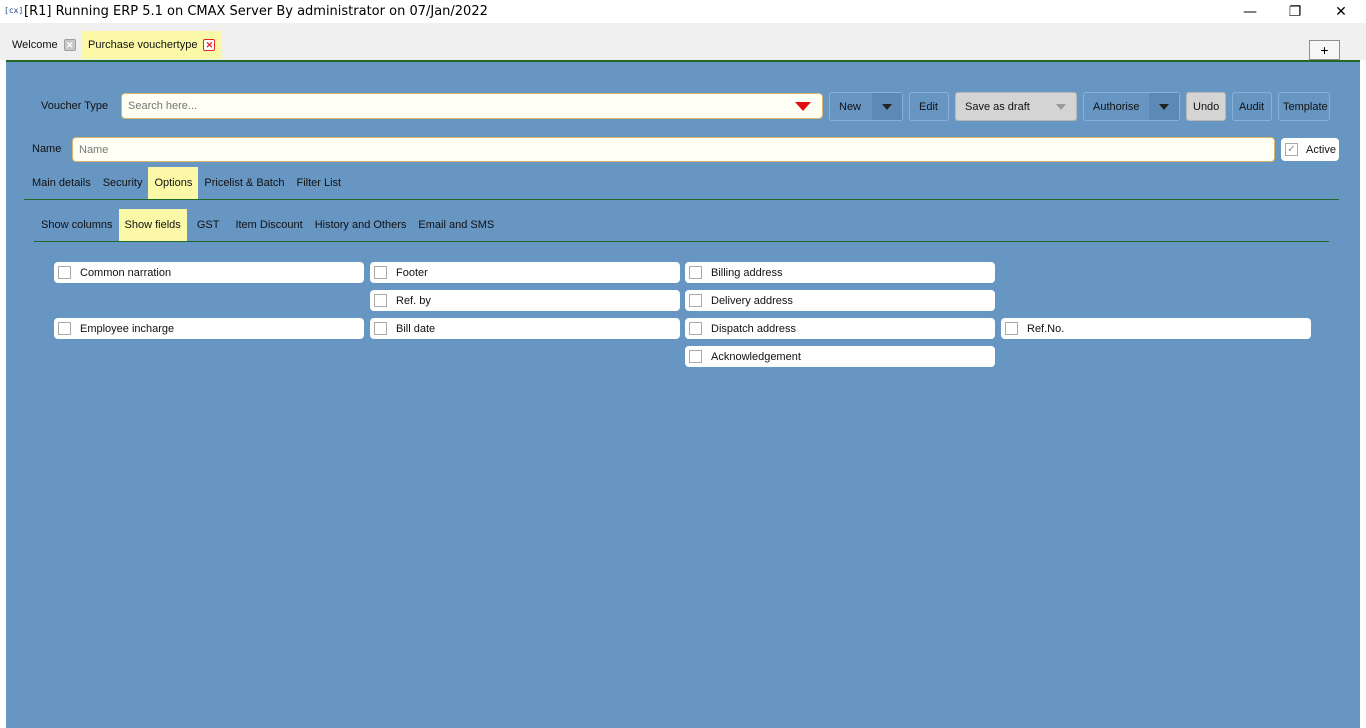  What do you see at coordinates (668, 149) in the screenshot?
I see `name-input` at bounding box center [668, 149].